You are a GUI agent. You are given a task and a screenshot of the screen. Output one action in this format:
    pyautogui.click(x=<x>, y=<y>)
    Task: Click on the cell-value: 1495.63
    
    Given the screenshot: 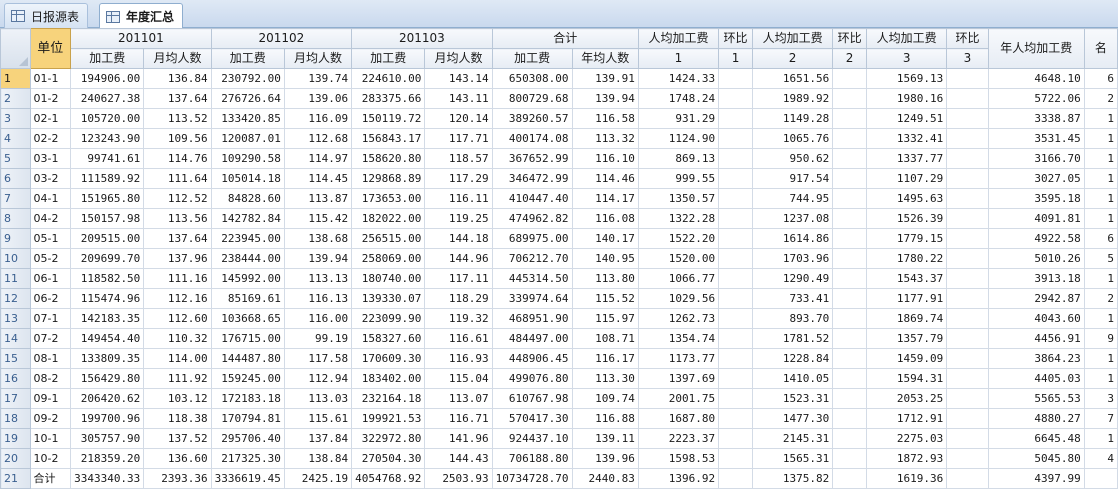 What is the action you would take?
    pyautogui.click(x=907, y=198)
    